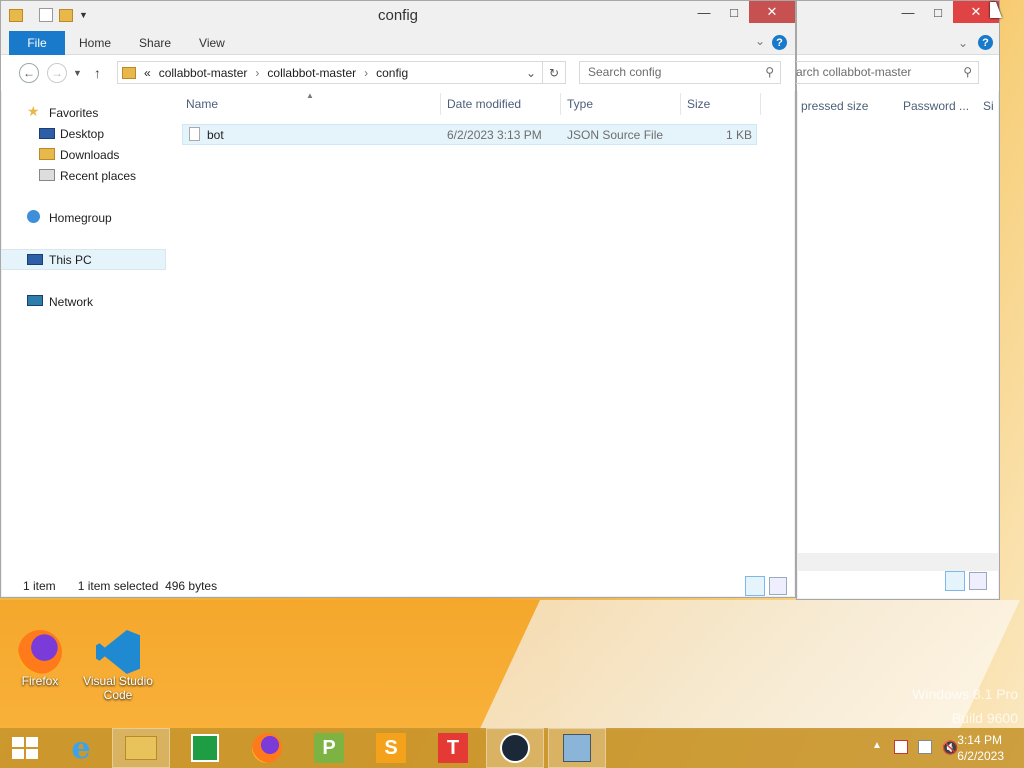 The width and height of the screenshot is (1024, 768). I want to click on action-center-icon, so click(901, 747).